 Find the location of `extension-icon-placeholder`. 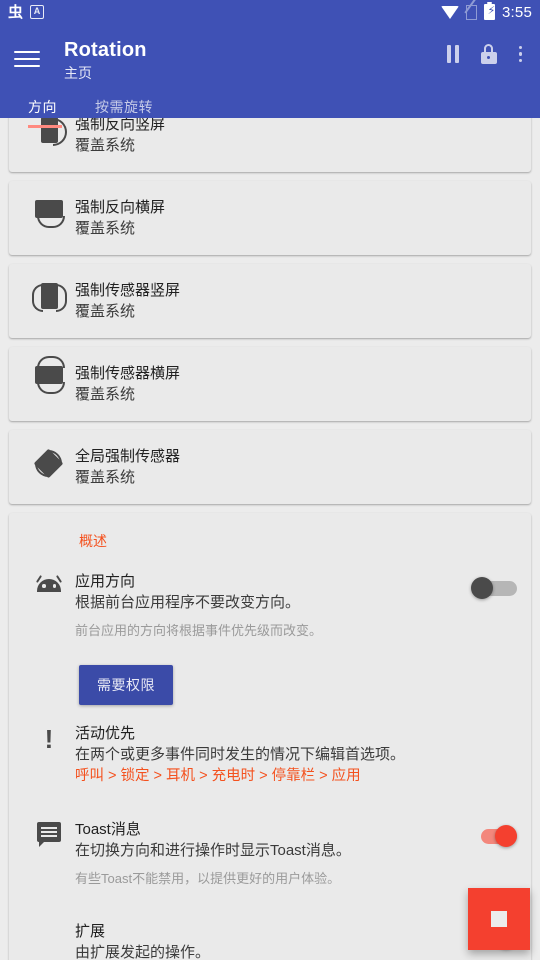

extension-icon-placeholder is located at coordinates (49, 922).